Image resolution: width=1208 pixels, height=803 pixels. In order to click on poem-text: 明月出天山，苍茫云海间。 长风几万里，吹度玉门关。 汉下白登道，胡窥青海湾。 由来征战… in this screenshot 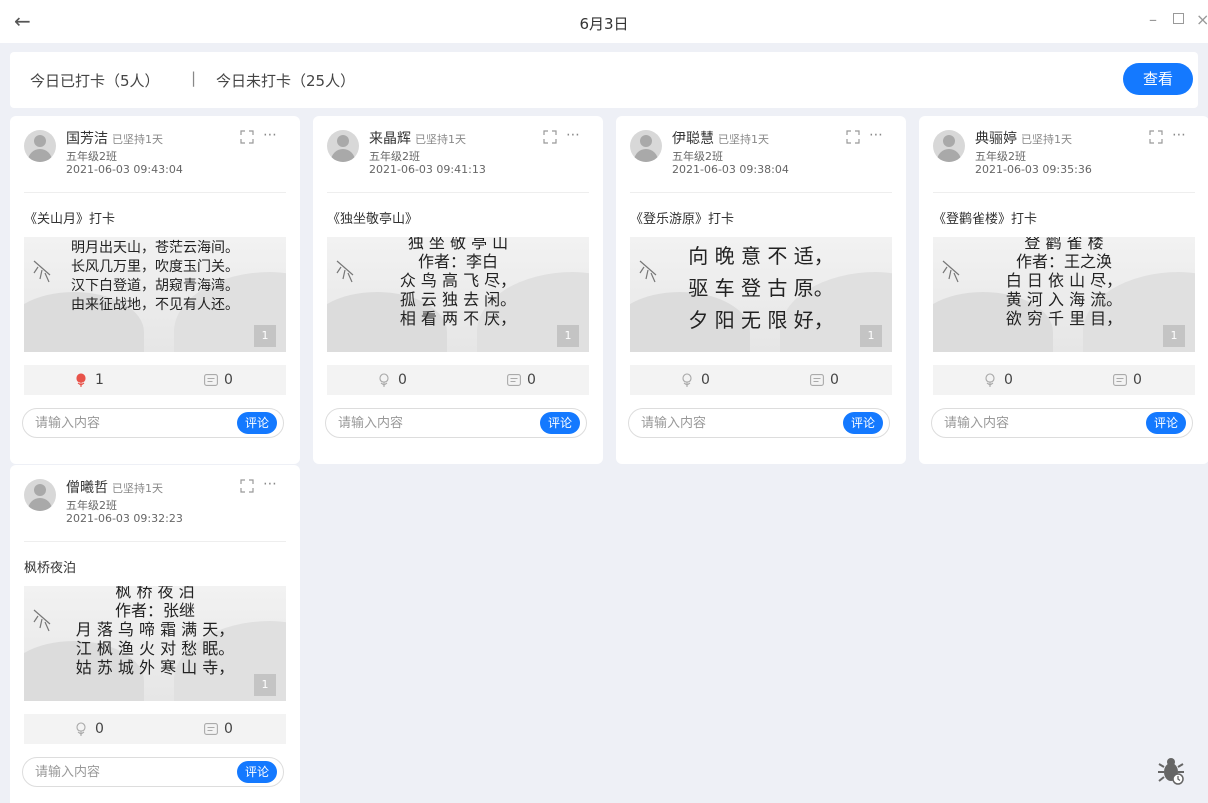, I will do `click(155, 277)`.